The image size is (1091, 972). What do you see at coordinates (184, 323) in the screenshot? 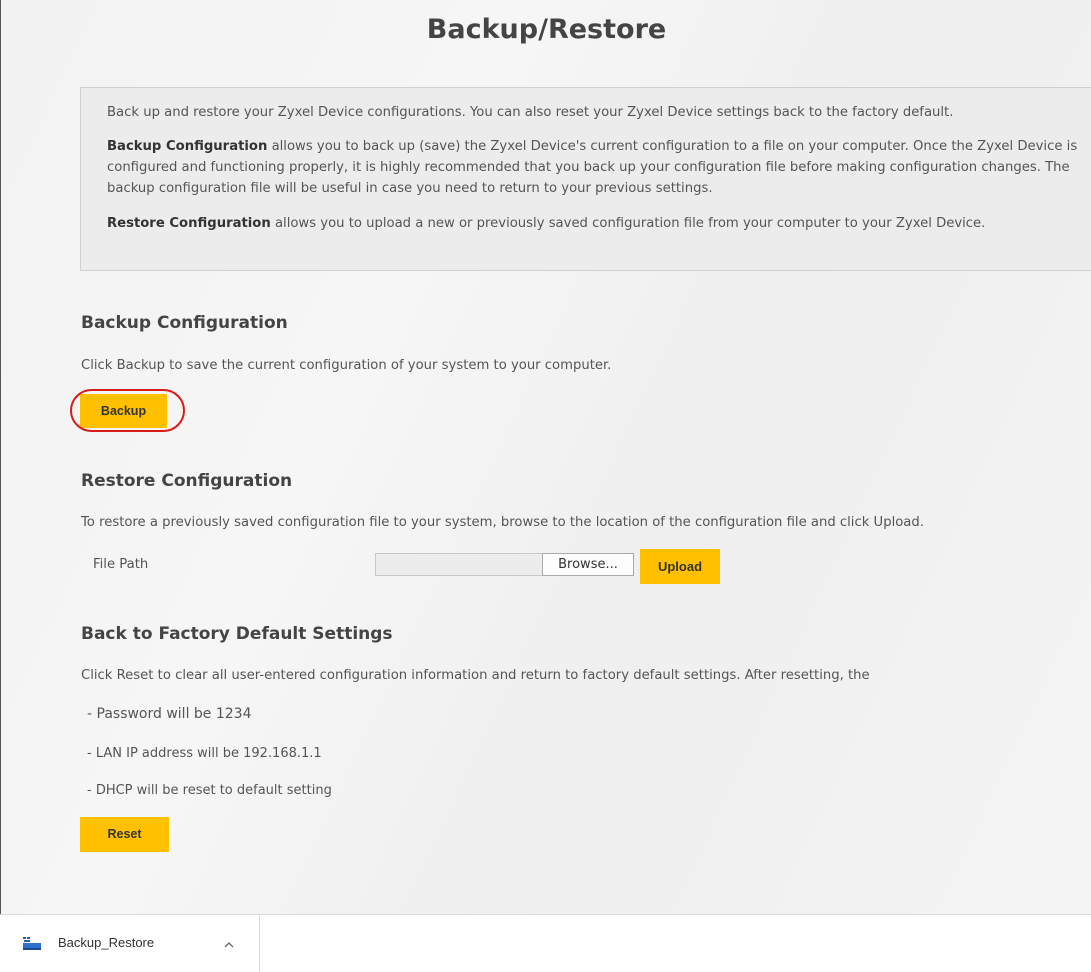
I see `backup-section-title: Backup Configuration` at bounding box center [184, 323].